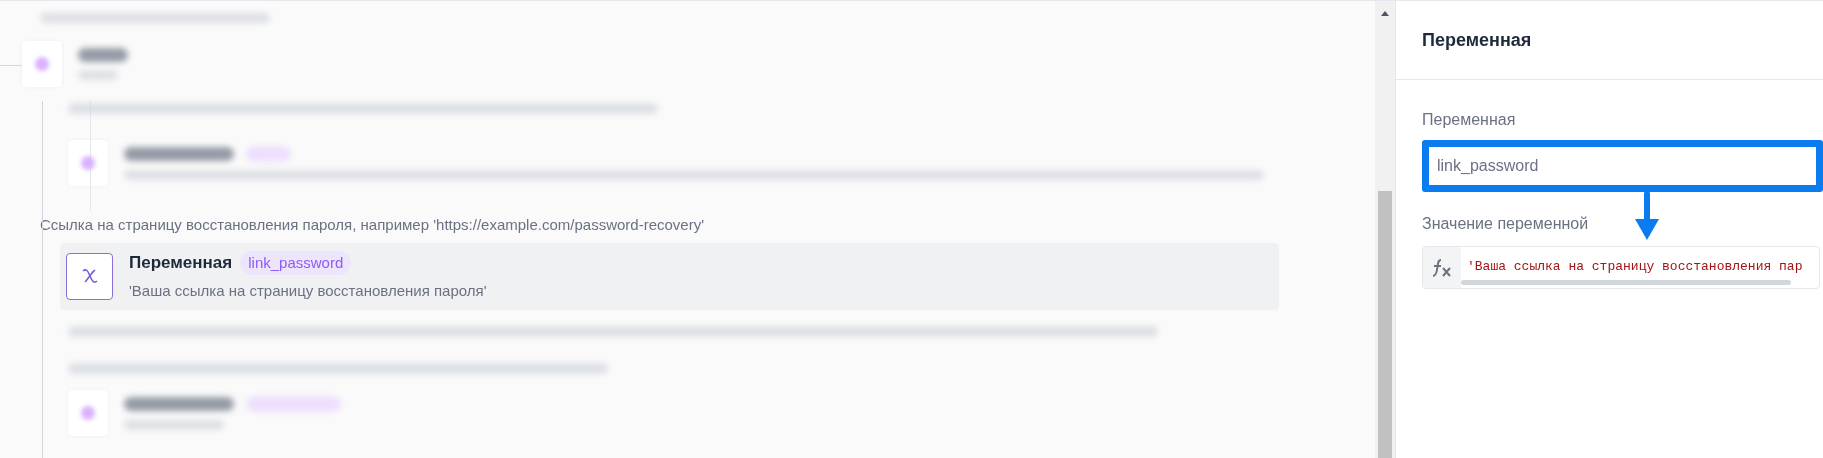  I want to click on scrollbar-thumb, so click(1385, 324).